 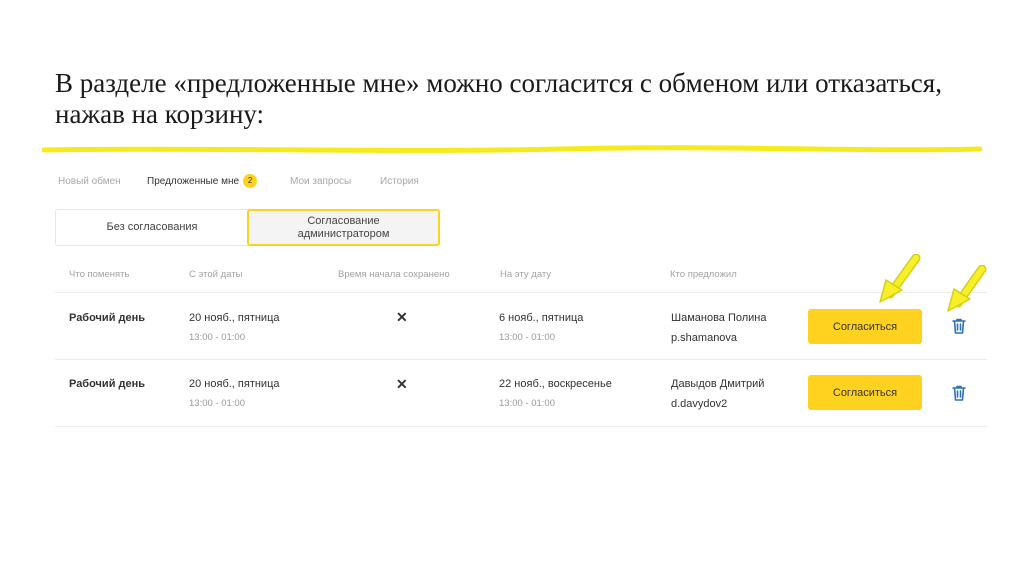 What do you see at coordinates (216, 274) in the screenshot?
I see `column-header-from-date: С этой даты` at bounding box center [216, 274].